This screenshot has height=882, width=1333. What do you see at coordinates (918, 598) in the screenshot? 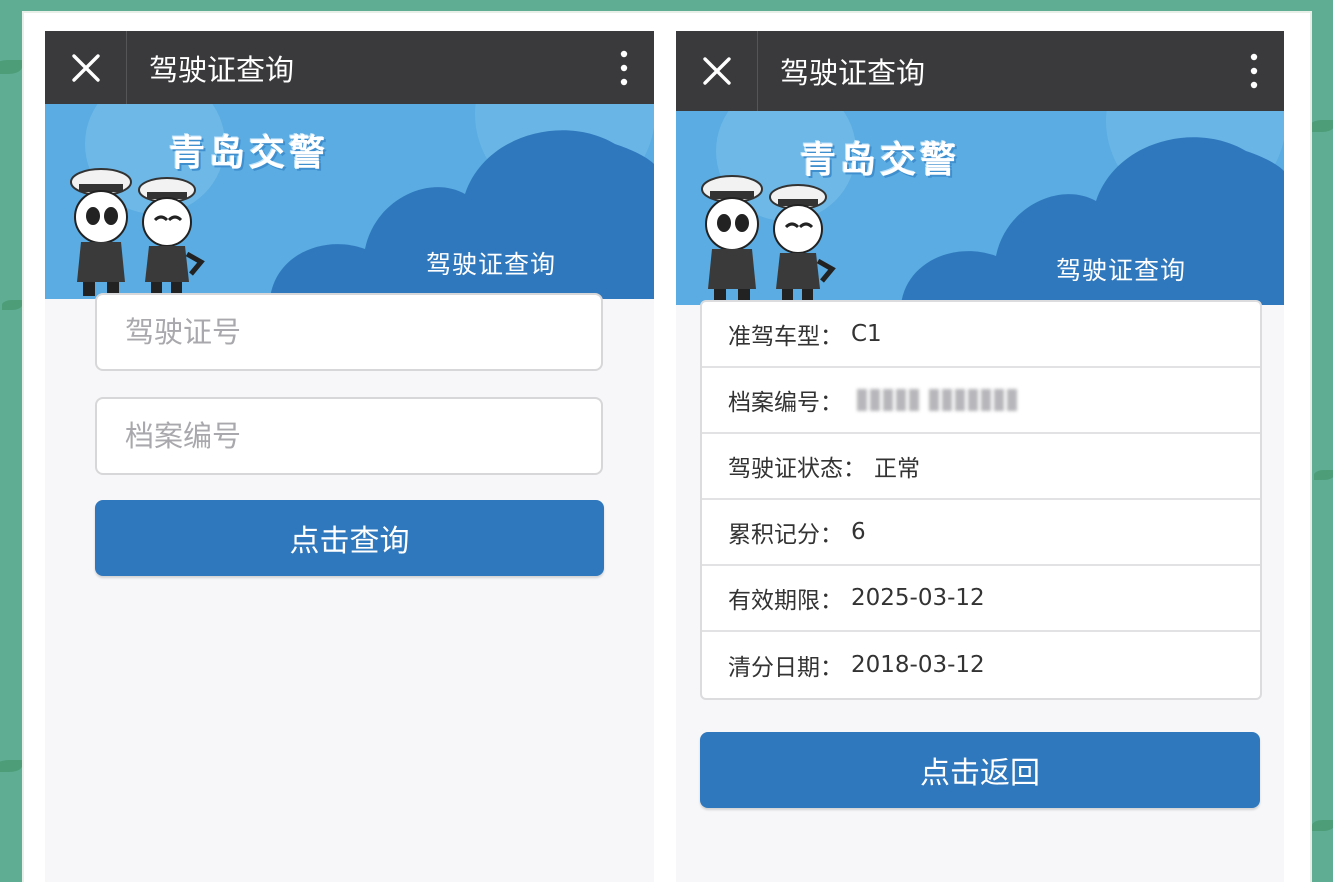
I see `row-value: 2025-03-12` at bounding box center [918, 598].